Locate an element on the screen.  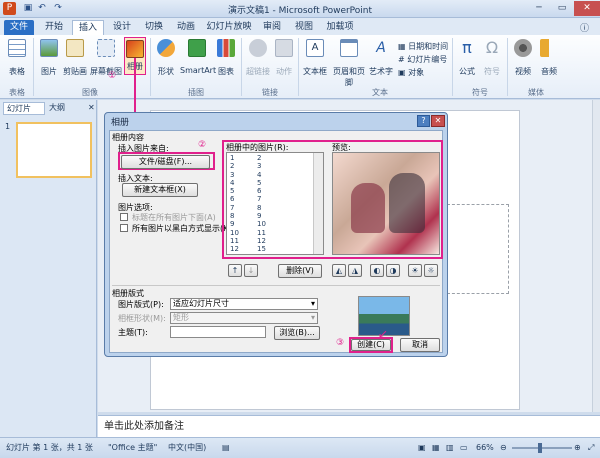
slideshow-view-icon: ▭ is located at coordinates (464, 448).